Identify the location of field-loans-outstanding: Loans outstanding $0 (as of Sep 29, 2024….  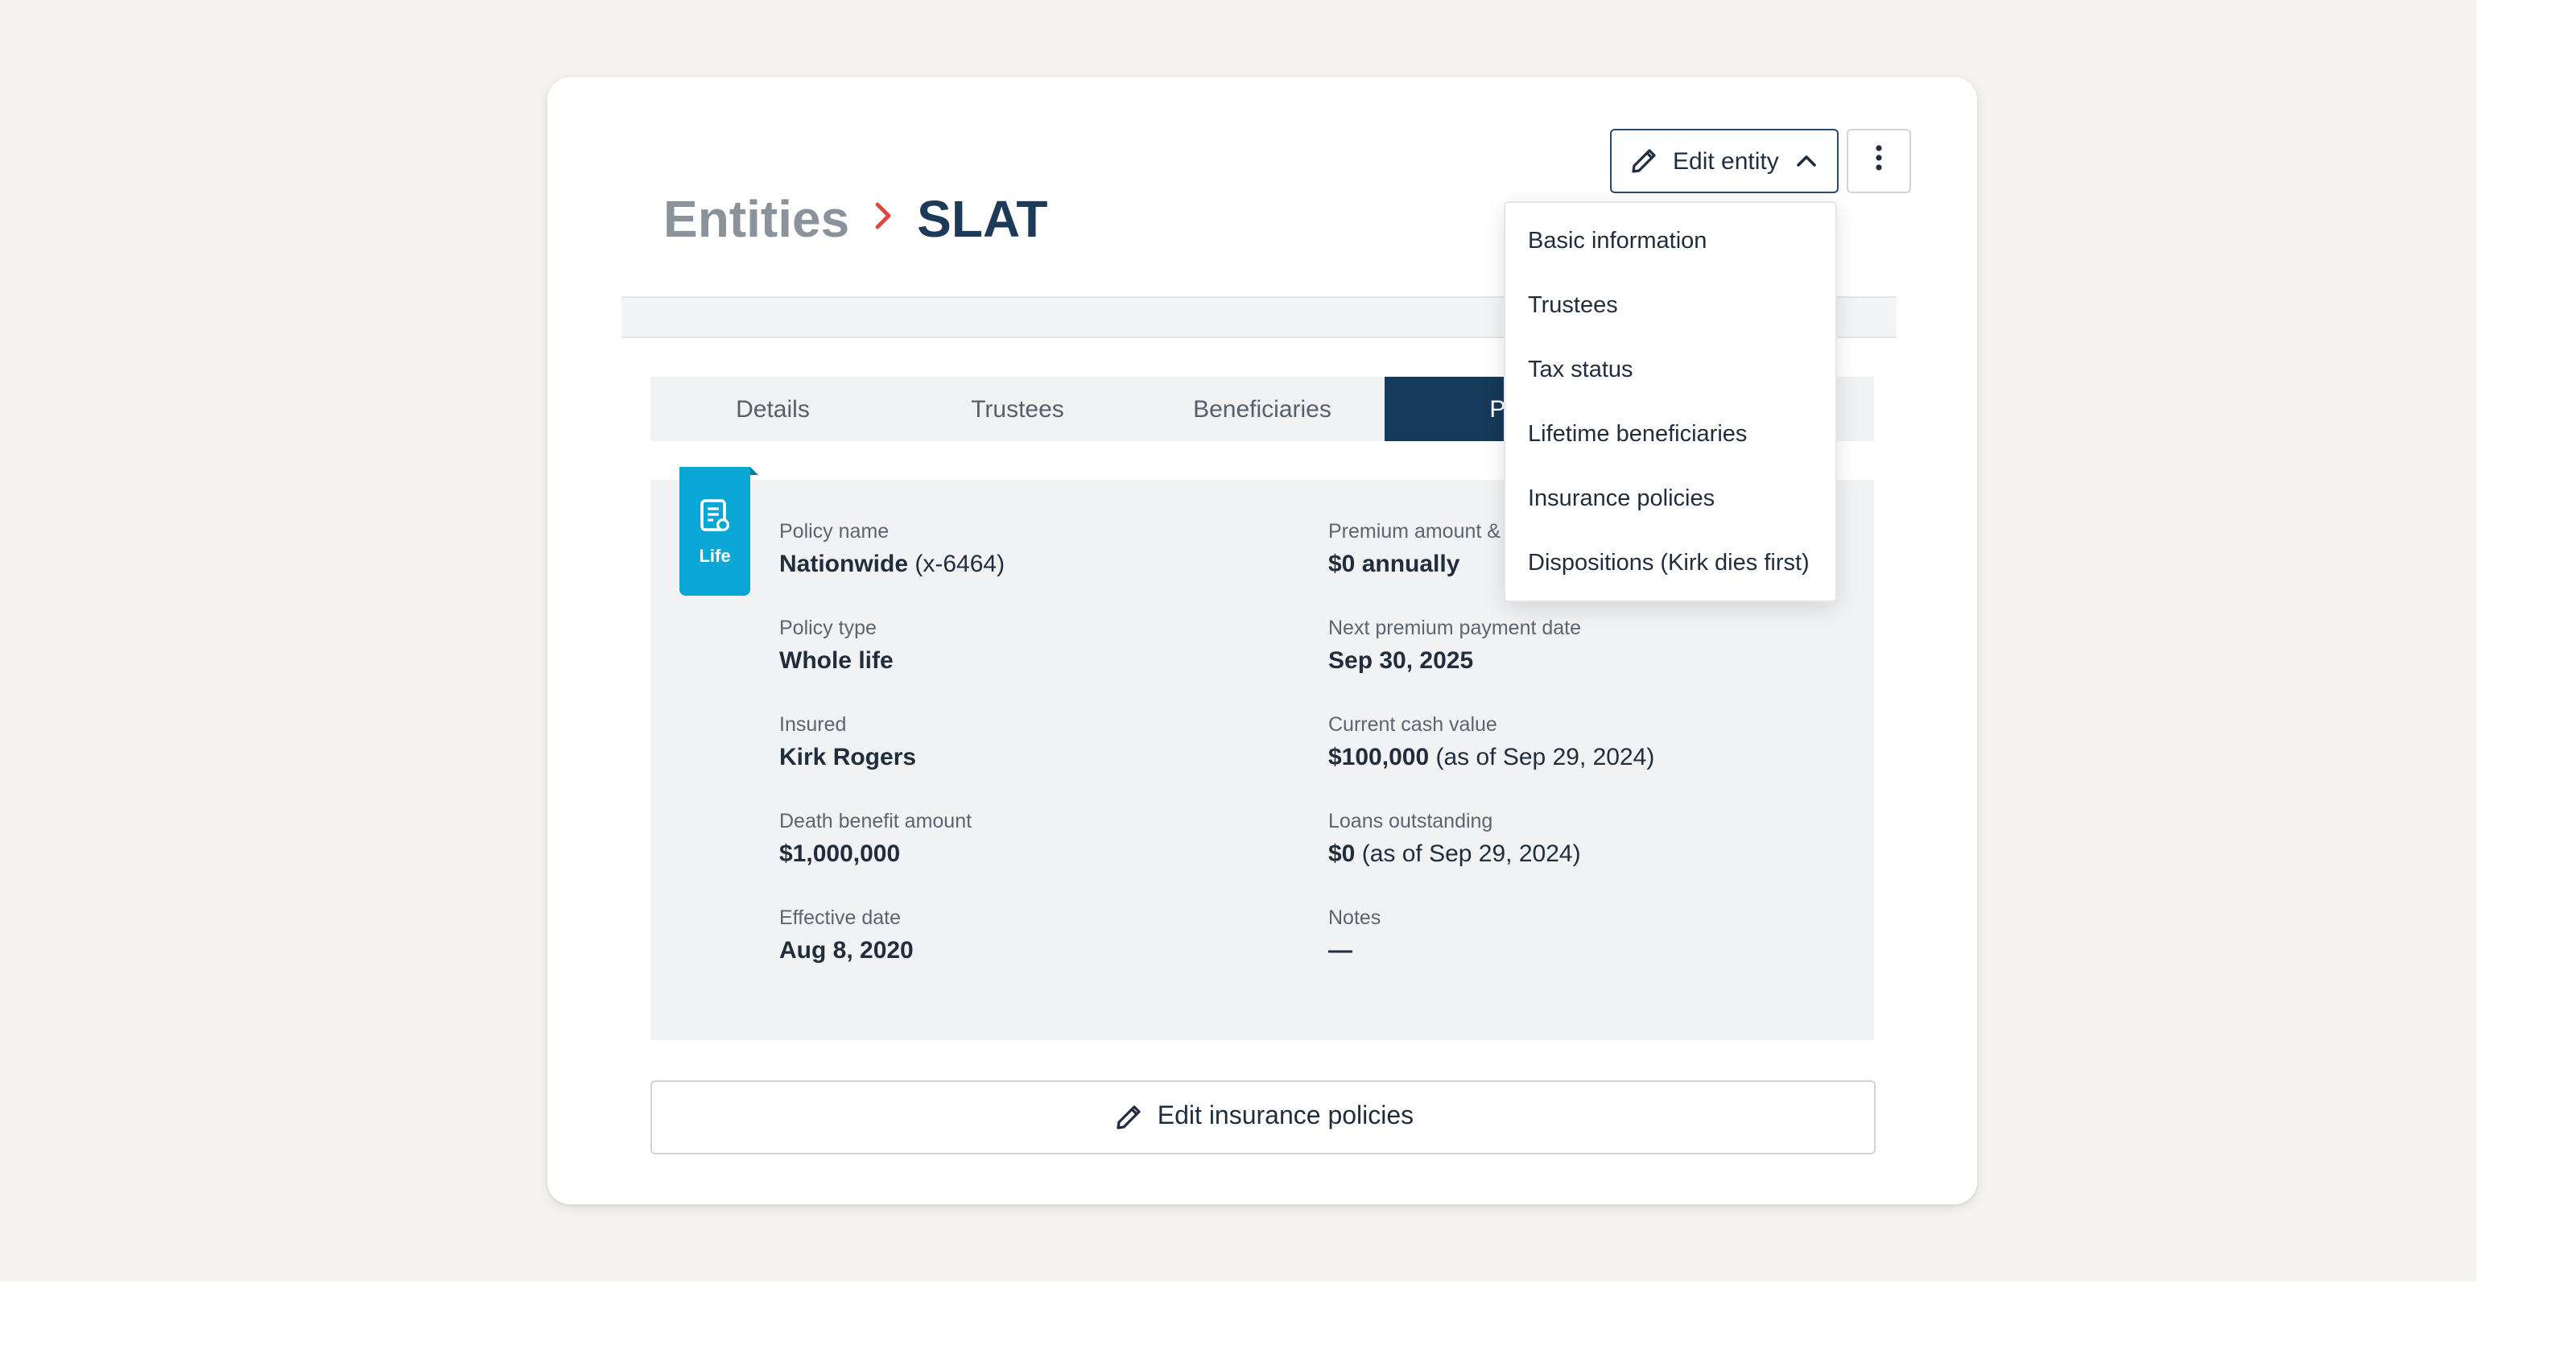
(1454, 840).